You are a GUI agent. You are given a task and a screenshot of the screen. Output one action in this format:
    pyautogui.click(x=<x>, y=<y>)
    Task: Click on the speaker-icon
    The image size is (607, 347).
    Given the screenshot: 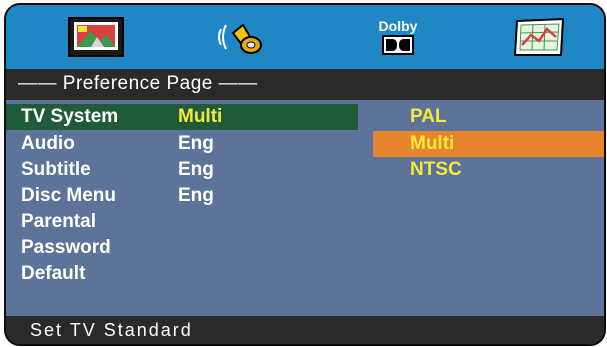 What is the action you would take?
    pyautogui.click(x=240, y=38)
    